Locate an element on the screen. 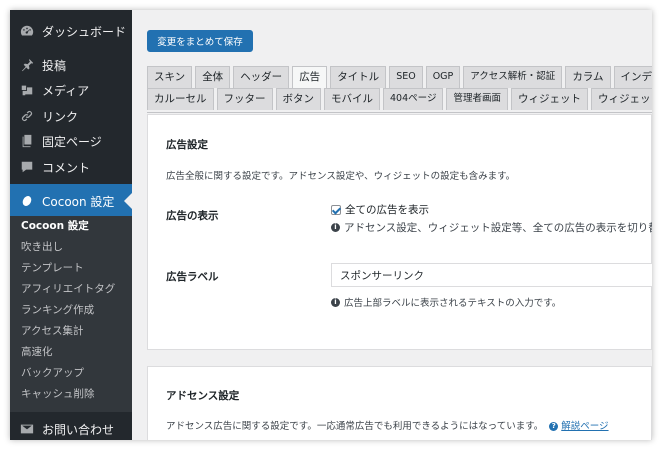 This screenshot has height=451, width=664. sidebar-item-comments: コメント is located at coordinates (71, 167).